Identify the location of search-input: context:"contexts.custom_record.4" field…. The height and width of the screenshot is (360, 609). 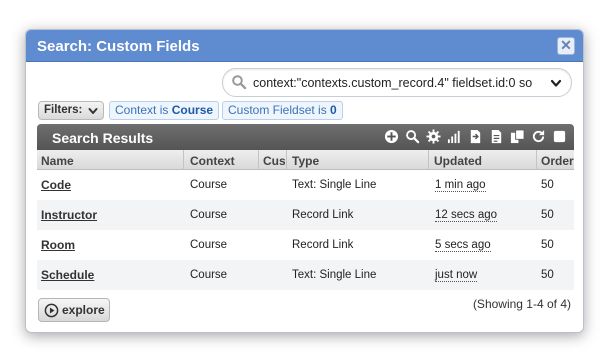
(397, 82).